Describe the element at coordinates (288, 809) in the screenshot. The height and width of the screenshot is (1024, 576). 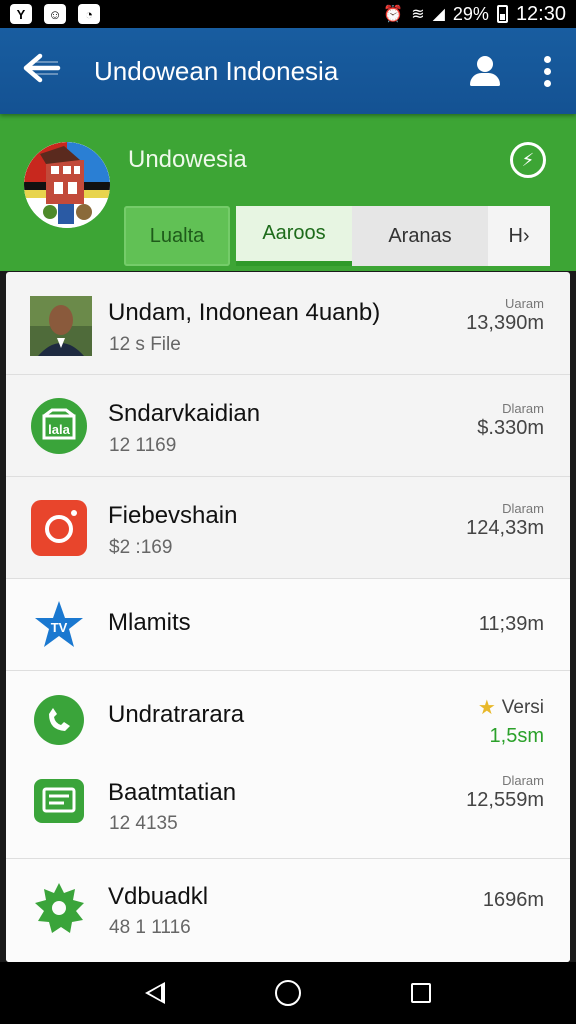
I see `list-item: Baatmtatian 12 4135 Dlaram 12,559m` at that location.